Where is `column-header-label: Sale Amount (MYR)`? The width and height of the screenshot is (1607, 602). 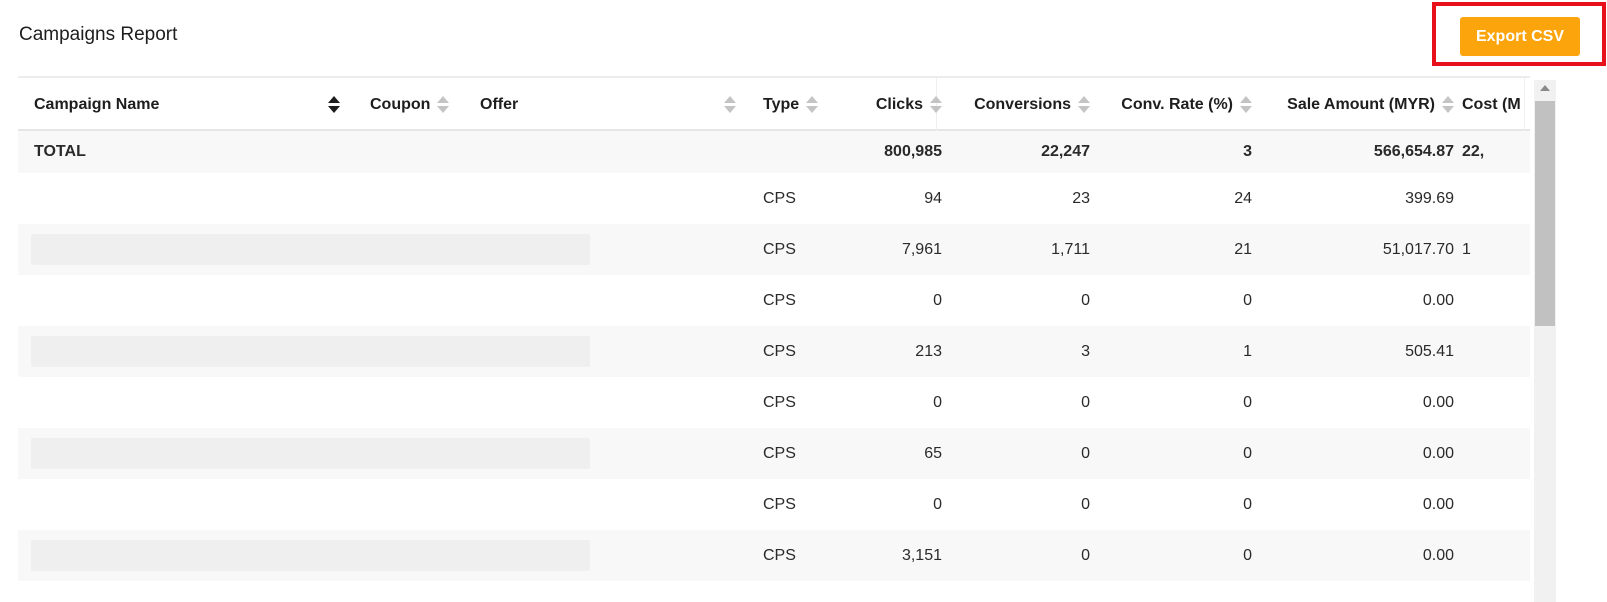
column-header-label: Sale Amount (MYR) is located at coordinates (1361, 104).